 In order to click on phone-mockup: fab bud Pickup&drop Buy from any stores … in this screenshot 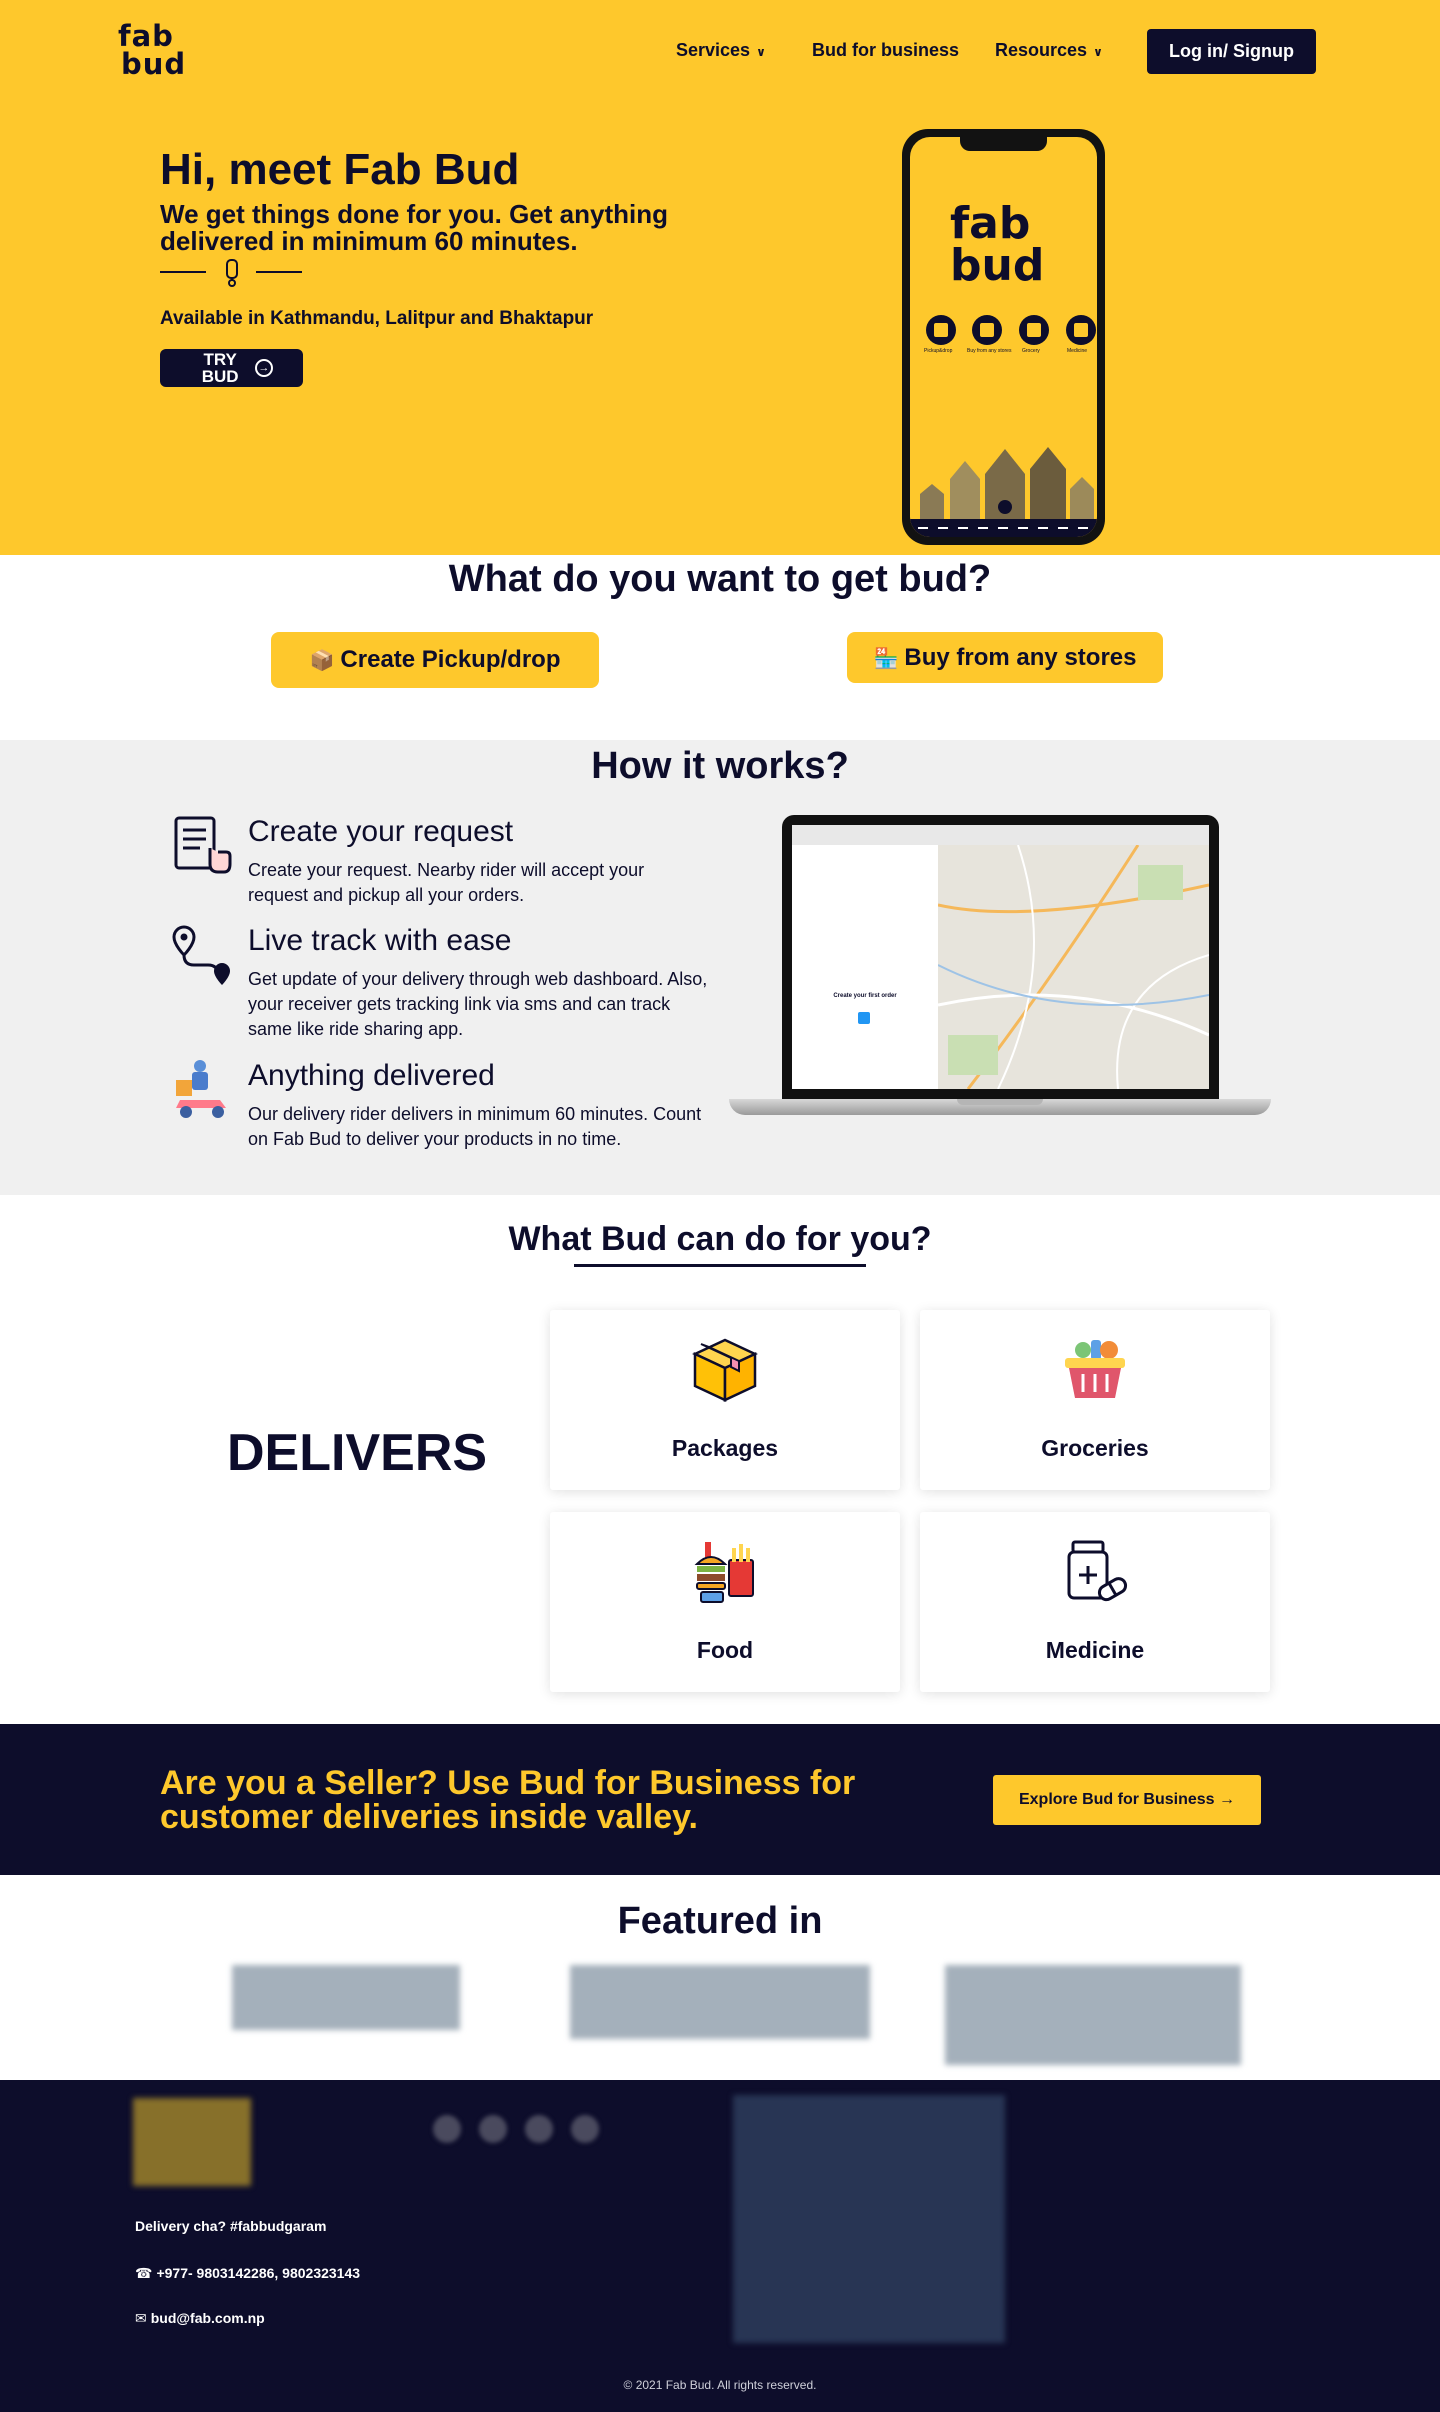, I will do `click(1003, 337)`.